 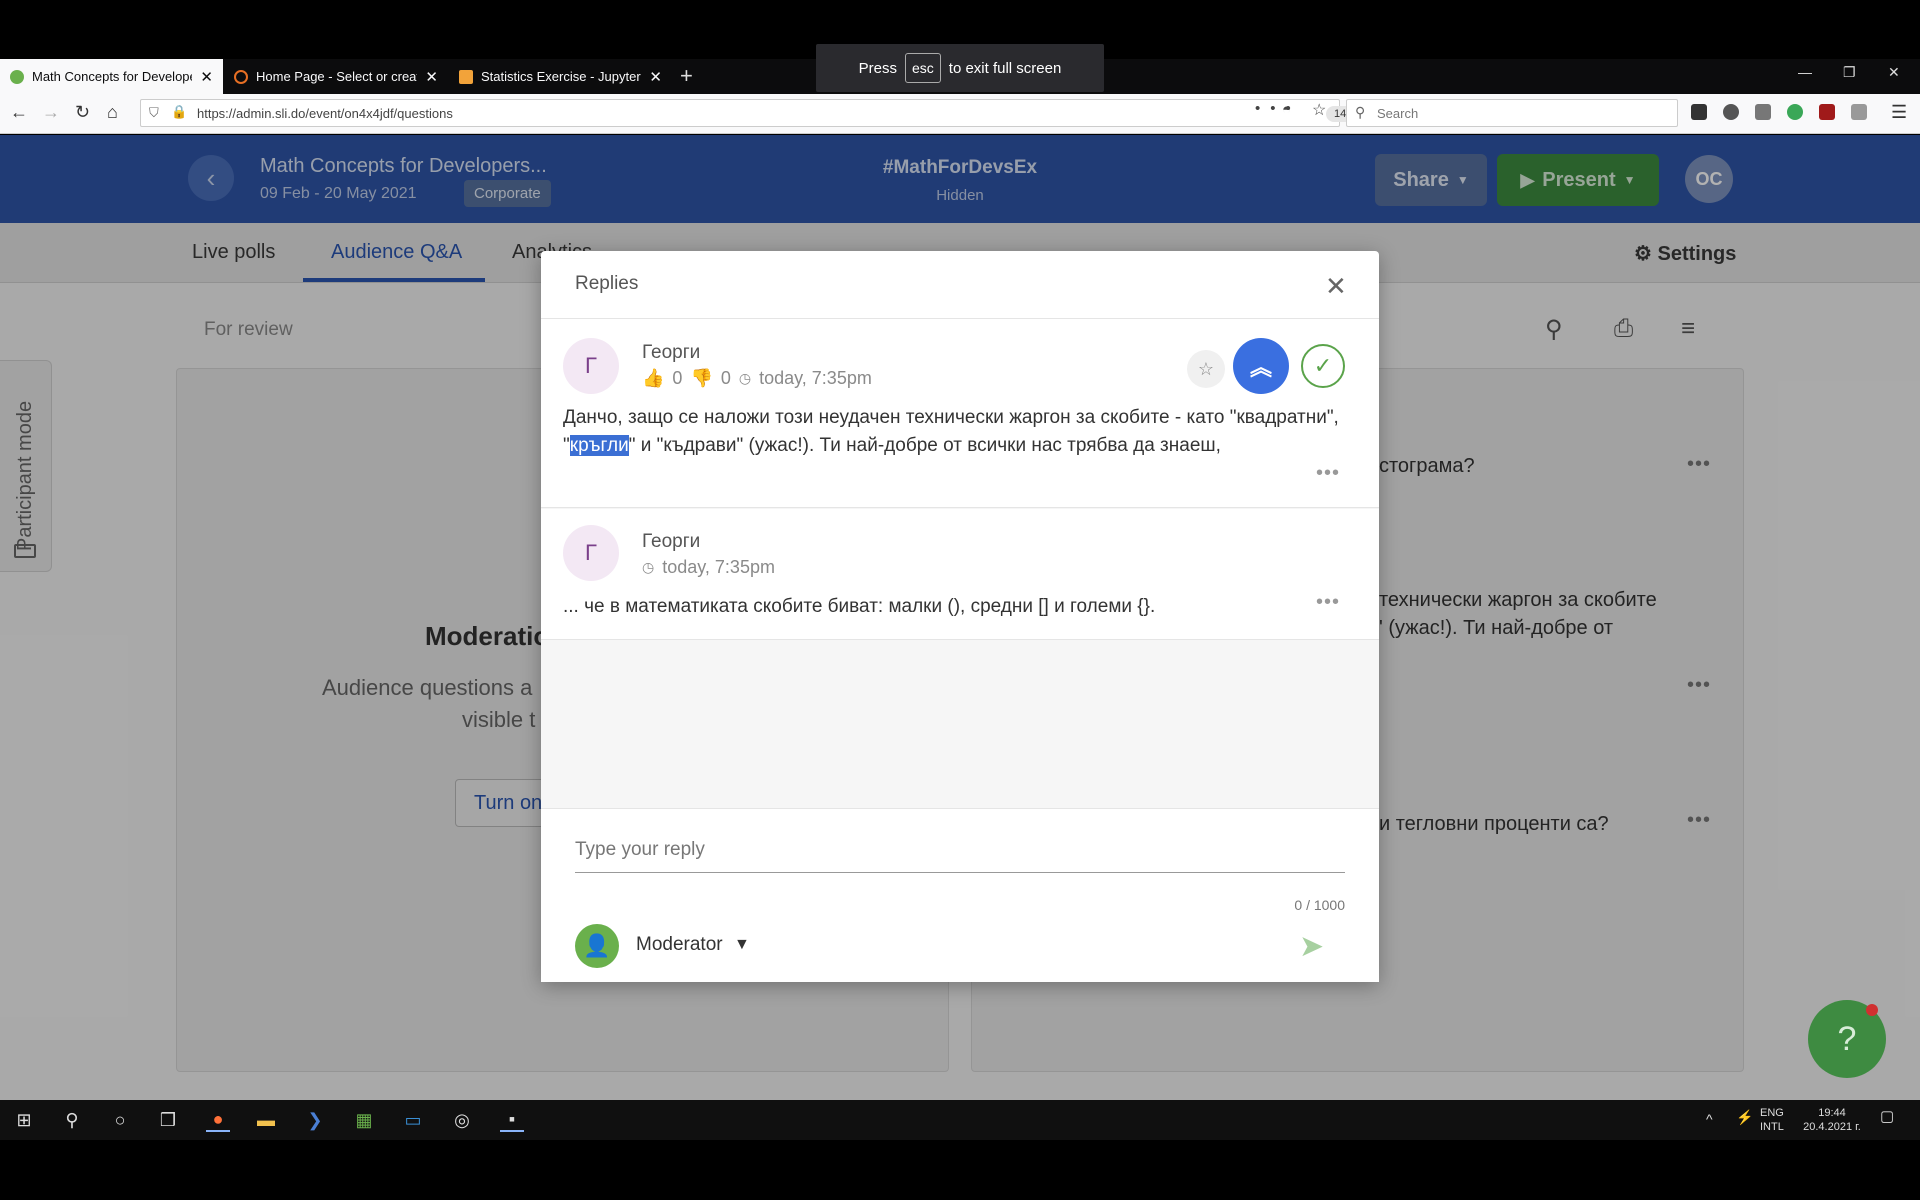 What do you see at coordinates (1832, 1127) in the screenshot?
I see `date: 20.4.2021 г.` at bounding box center [1832, 1127].